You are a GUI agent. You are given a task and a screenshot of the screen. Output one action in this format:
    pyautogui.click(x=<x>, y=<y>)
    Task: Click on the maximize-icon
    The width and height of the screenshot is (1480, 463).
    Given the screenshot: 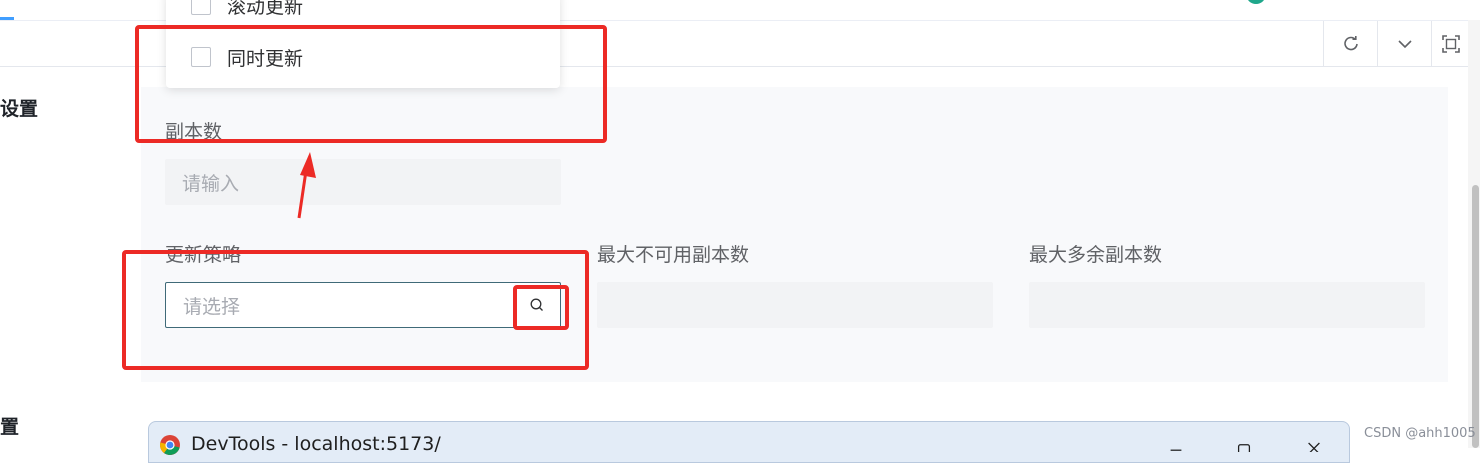 What is the action you would take?
    pyautogui.click(x=1244, y=448)
    